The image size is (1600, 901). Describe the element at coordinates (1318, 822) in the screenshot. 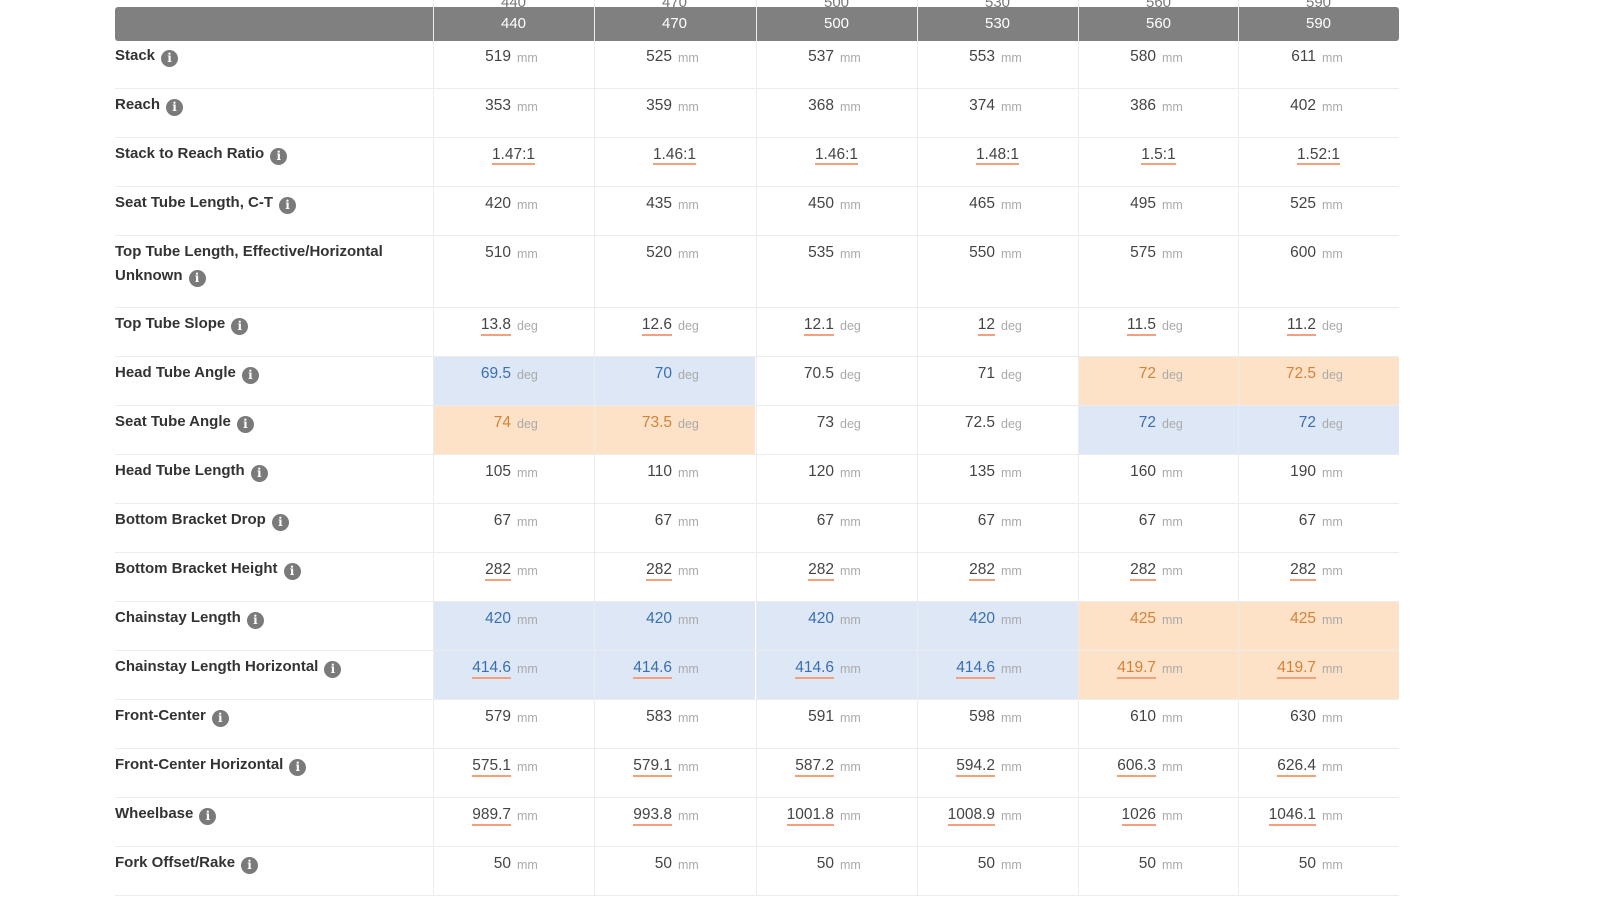

I see `value-cell: 1046.1 mm` at that location.